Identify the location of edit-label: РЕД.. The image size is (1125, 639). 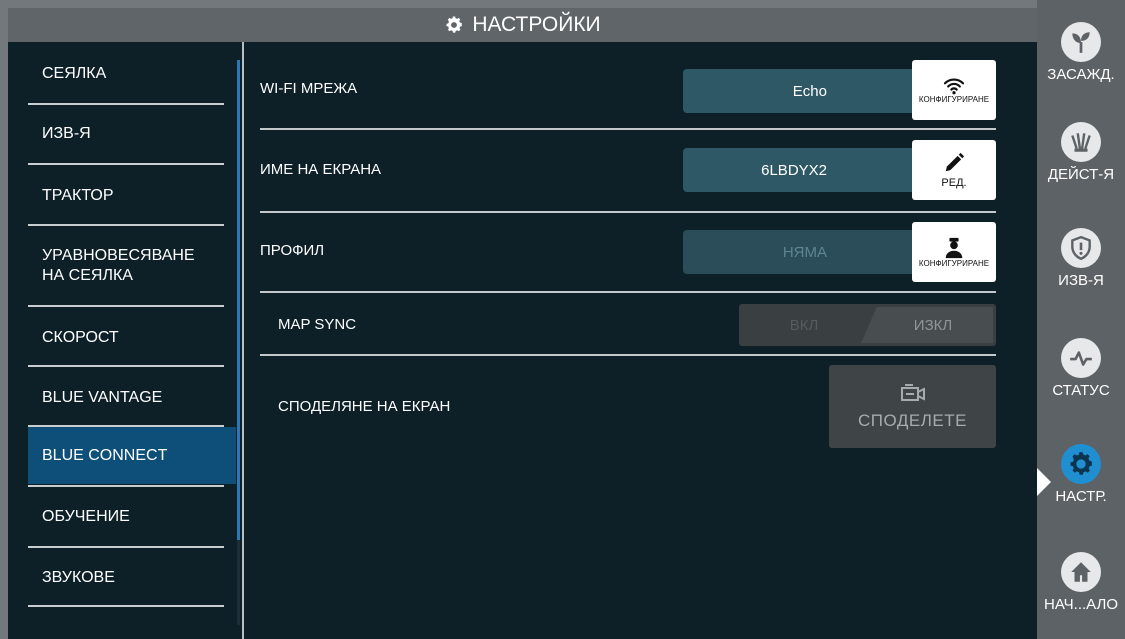
(954, 182).